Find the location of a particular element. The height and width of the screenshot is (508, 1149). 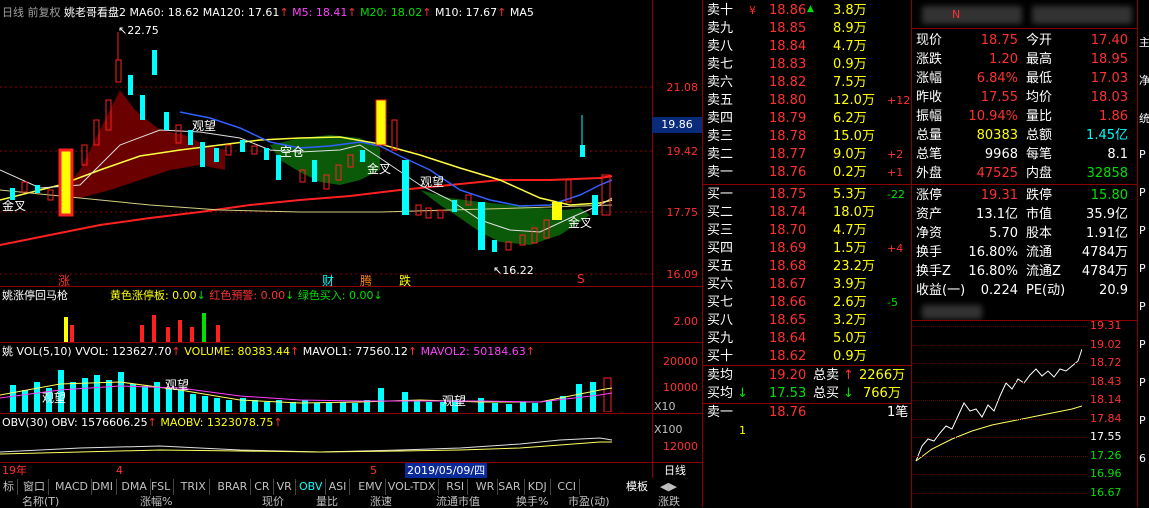

level-volume: 12.0万 is located at coordinates (854, 100).